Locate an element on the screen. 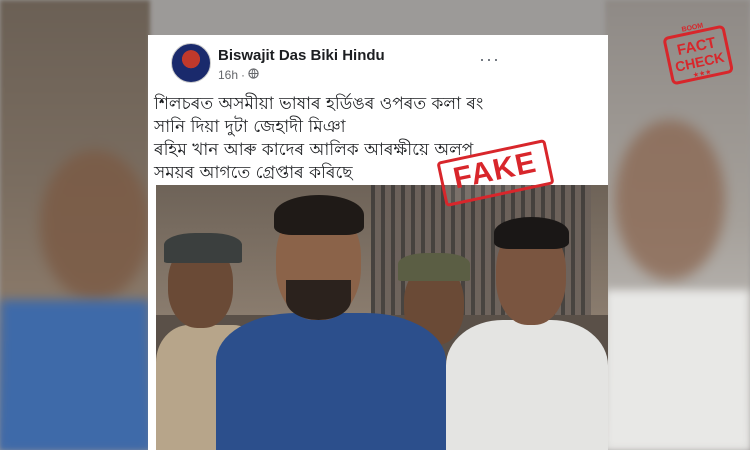  post-time: 16h is located at coordinates (228, 75).